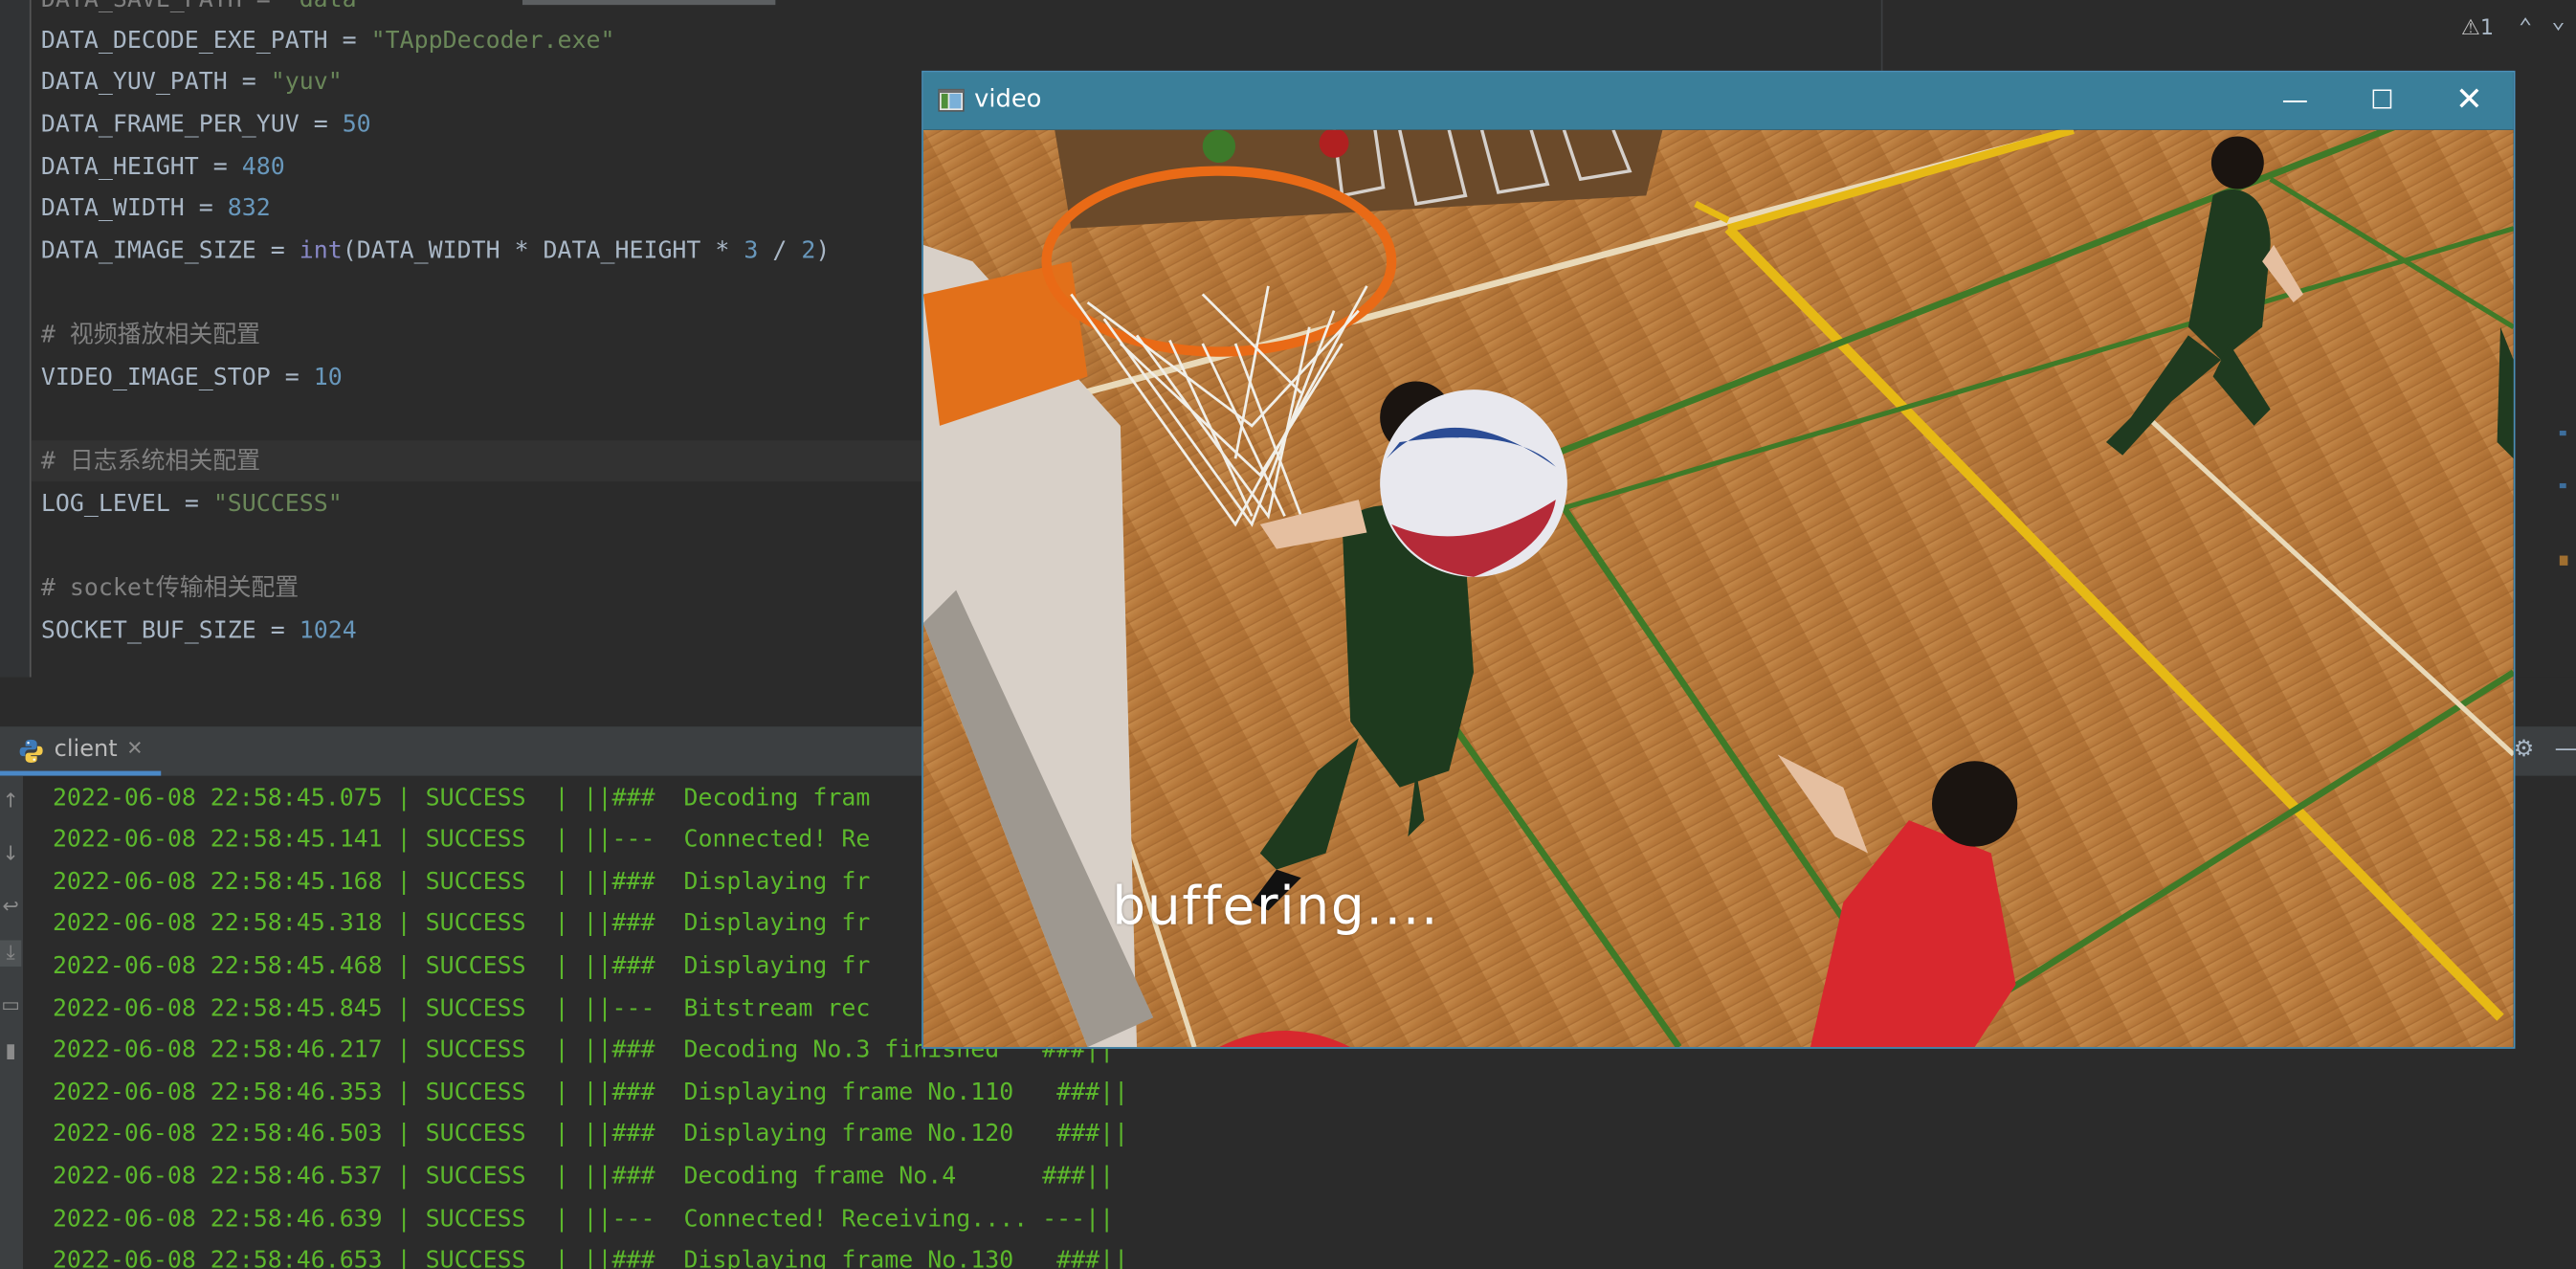  What do you see at coordinates (649, 3) in the screenshot?
I see `editor-scroll-thumb` at bounding box center [649, 3].